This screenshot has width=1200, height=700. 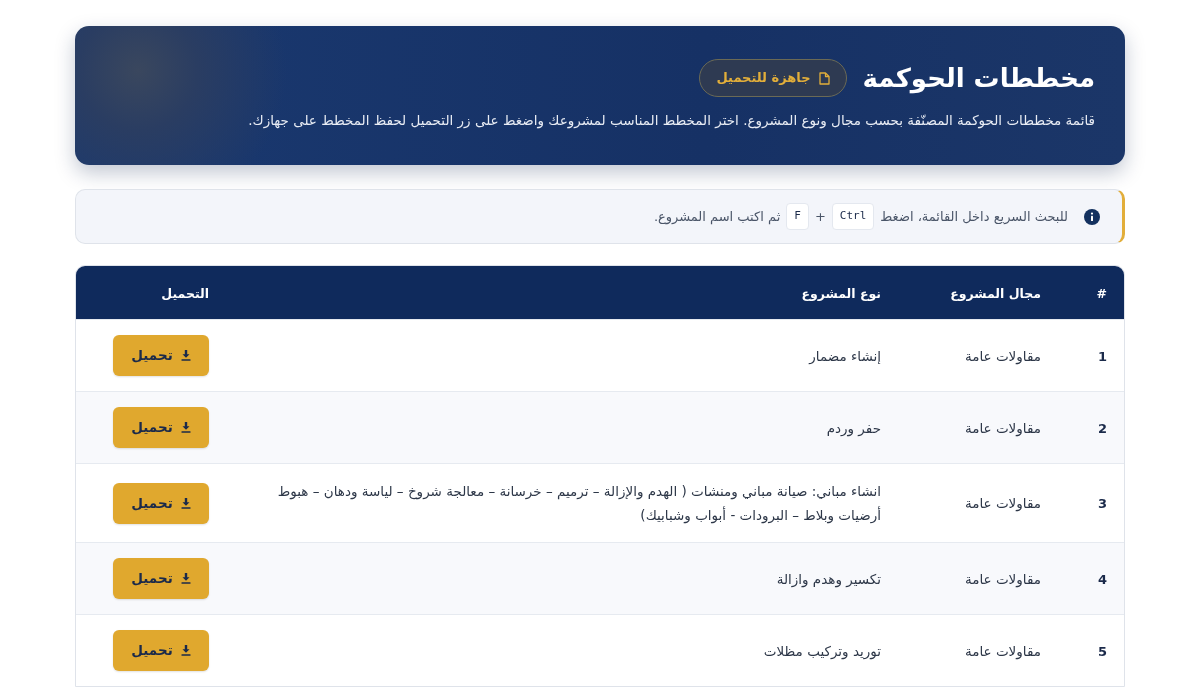 What do you see at coordinates (853, 216) in the screenshot?
I see `keyboard-key: Ctrl` at bounding box center [853, 216].